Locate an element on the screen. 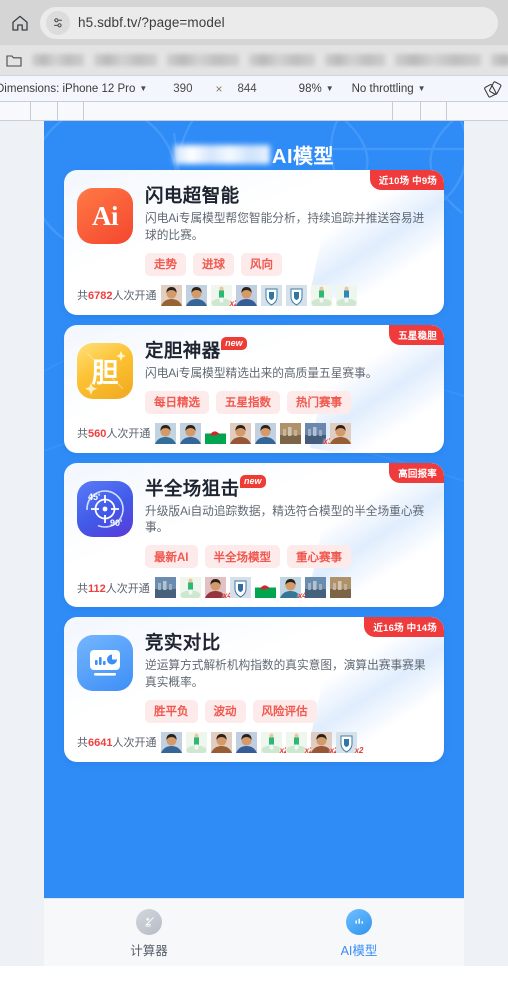 The width and height of the screenshot is (508, 988). svg-text: 90' is located at coordinates (116, 523).